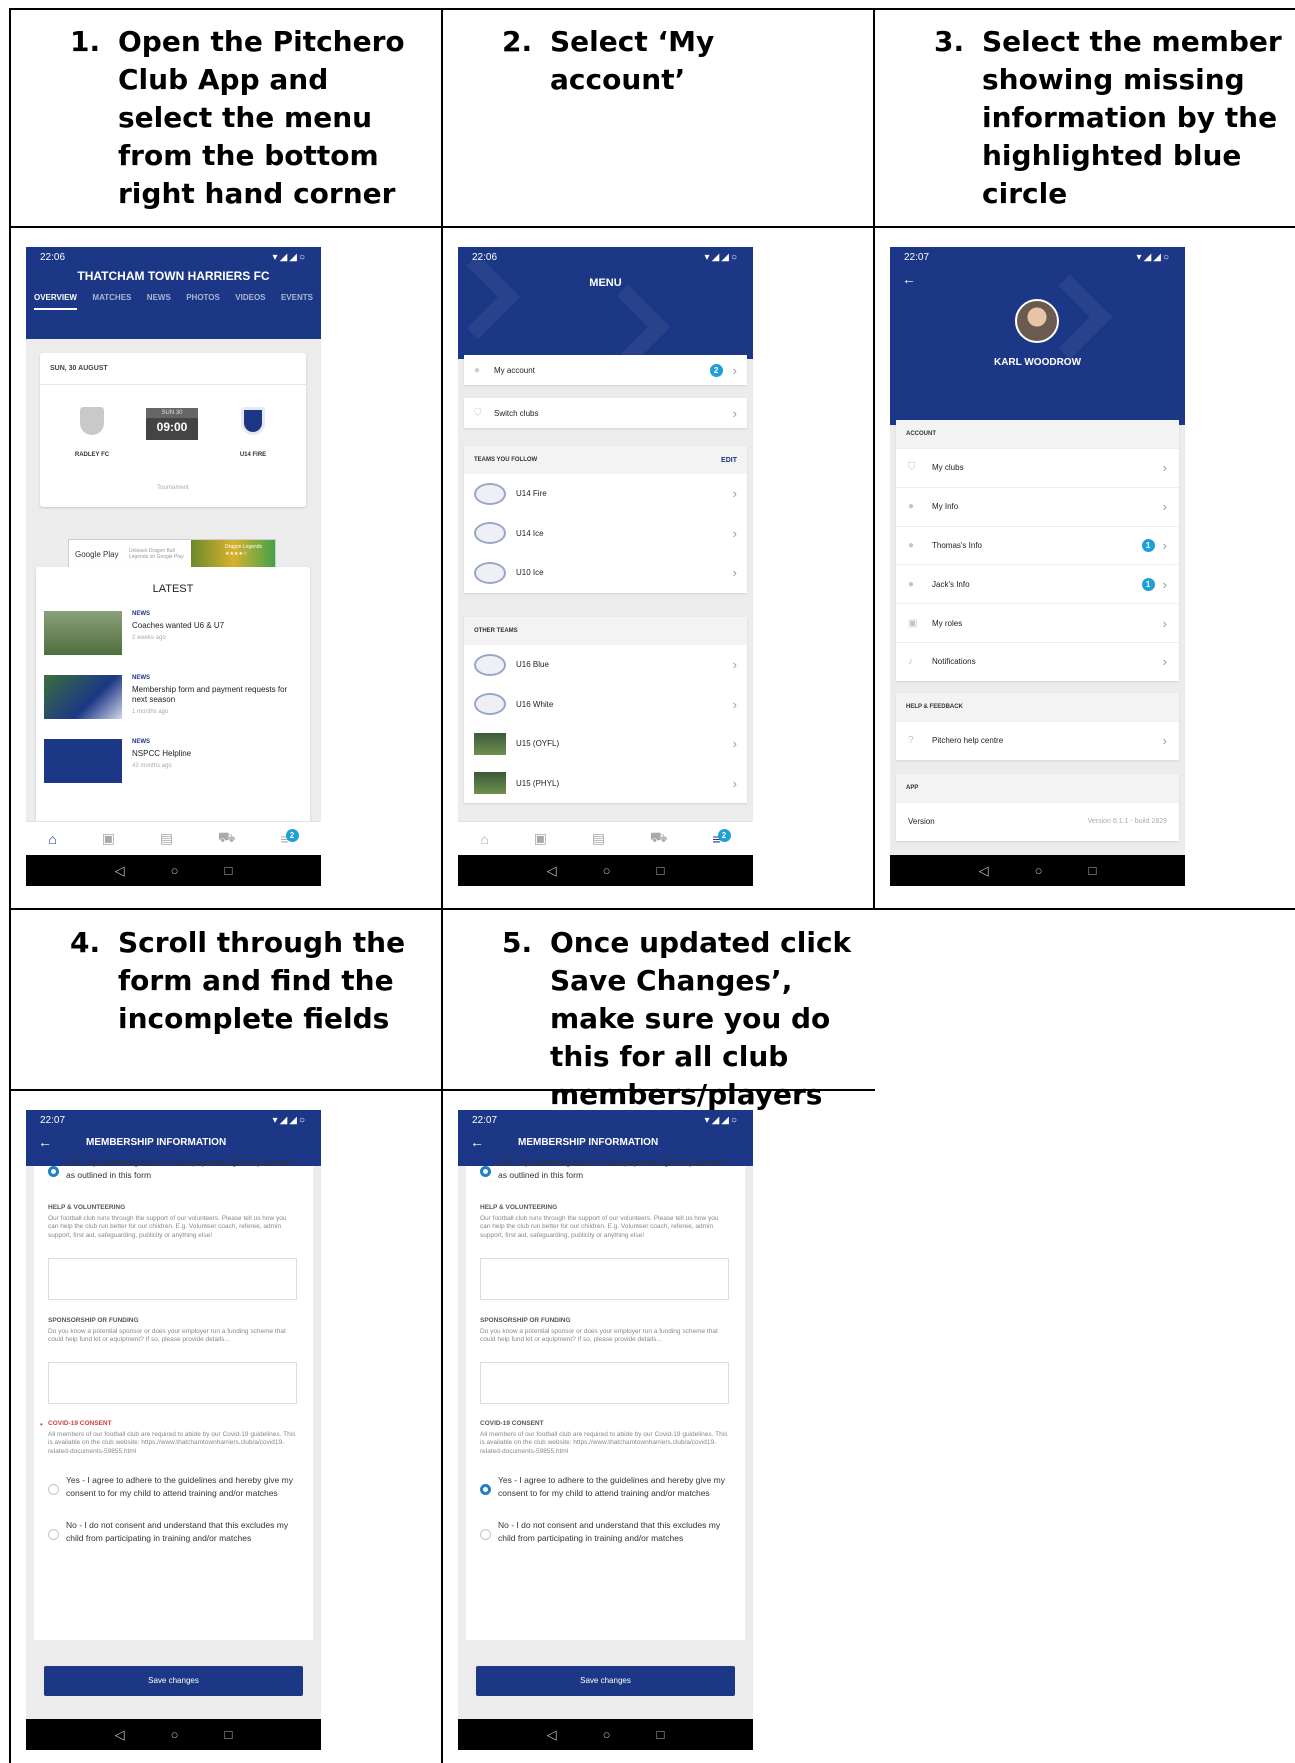 This screenshot has width=1295, height=1763. I want to click on help-centre-row: ? Pitchero help centre ›, so click(1037, 740).